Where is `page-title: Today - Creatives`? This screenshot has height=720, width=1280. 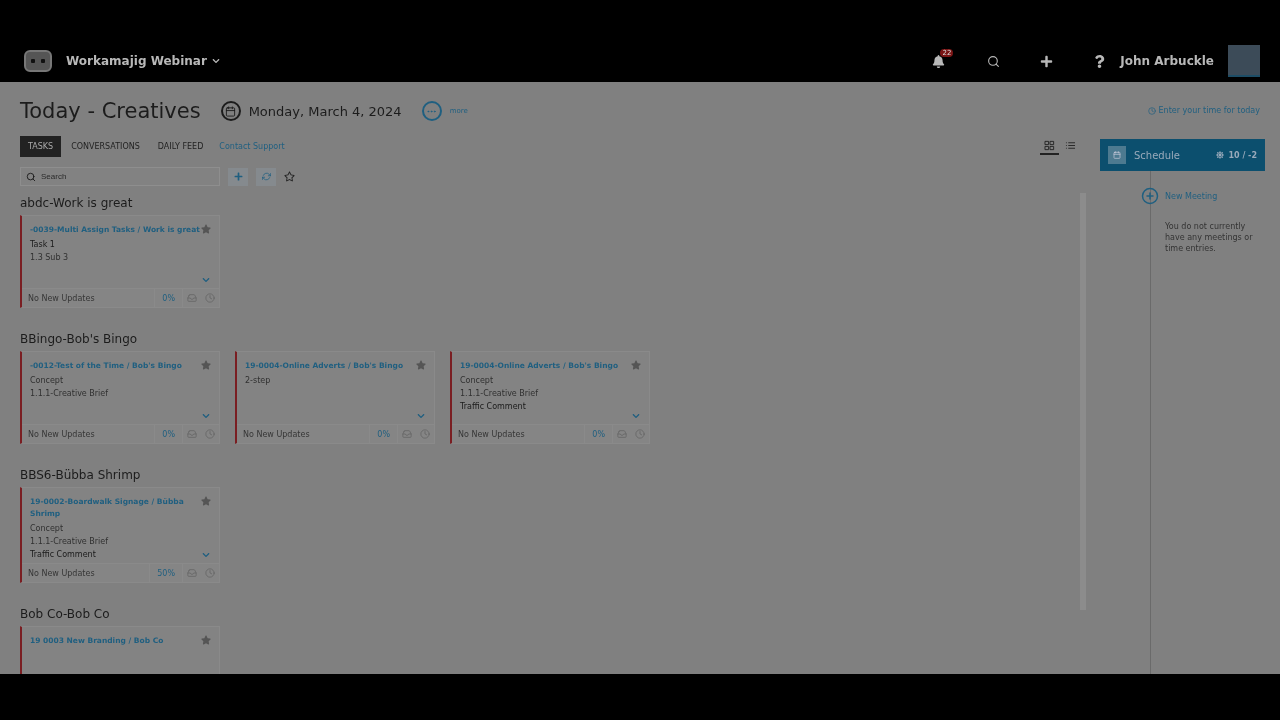
page-title: Today - Creatives is located at coordinates (110, 111).